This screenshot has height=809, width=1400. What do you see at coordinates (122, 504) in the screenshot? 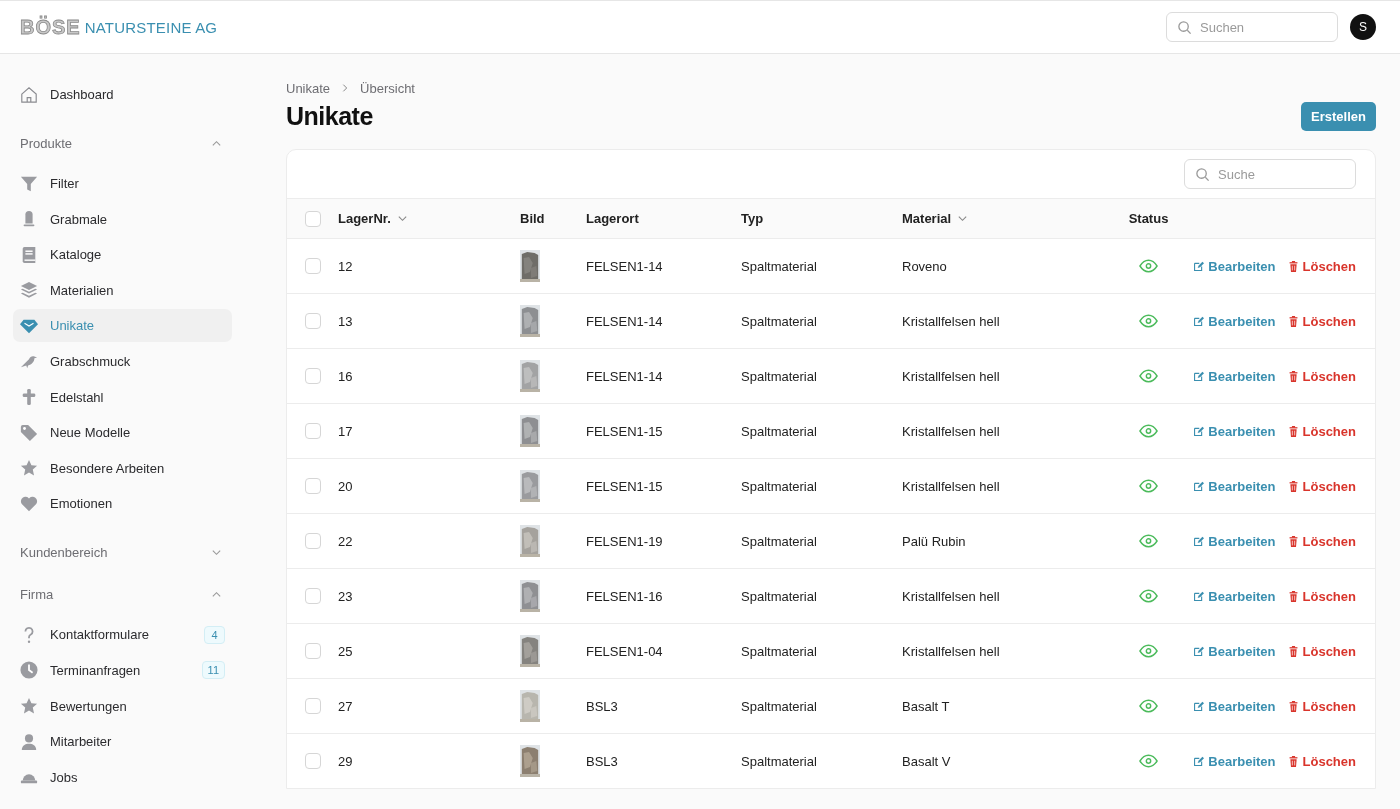
I see `nav-item: Emotionen` at bounding box center [122, 504].